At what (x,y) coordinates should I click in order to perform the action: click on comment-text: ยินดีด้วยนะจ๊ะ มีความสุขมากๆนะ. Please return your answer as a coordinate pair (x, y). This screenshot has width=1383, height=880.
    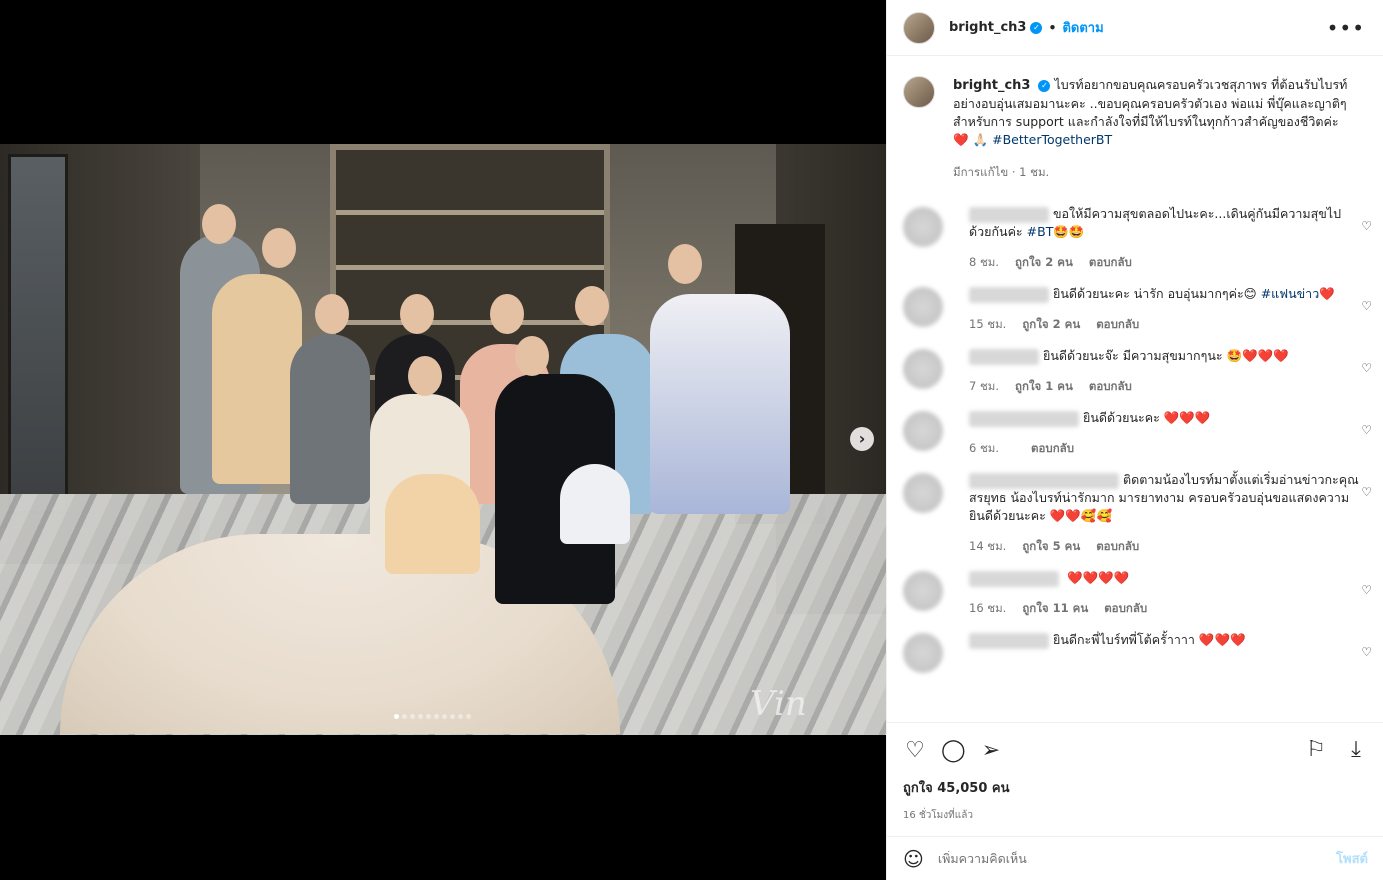
    Looking at the image, I should click on (1133, 355).